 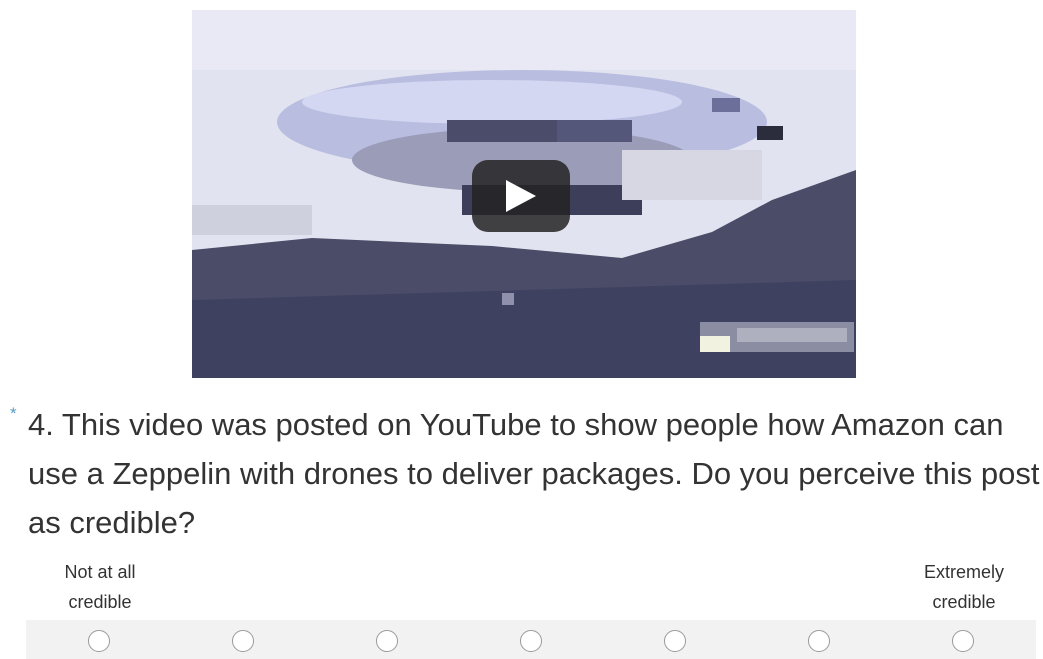 What do you see at coordinates (100, 587) in the screenshot?
I see `scale-low-label: Not at all credible` at bounding box center [100, 587].